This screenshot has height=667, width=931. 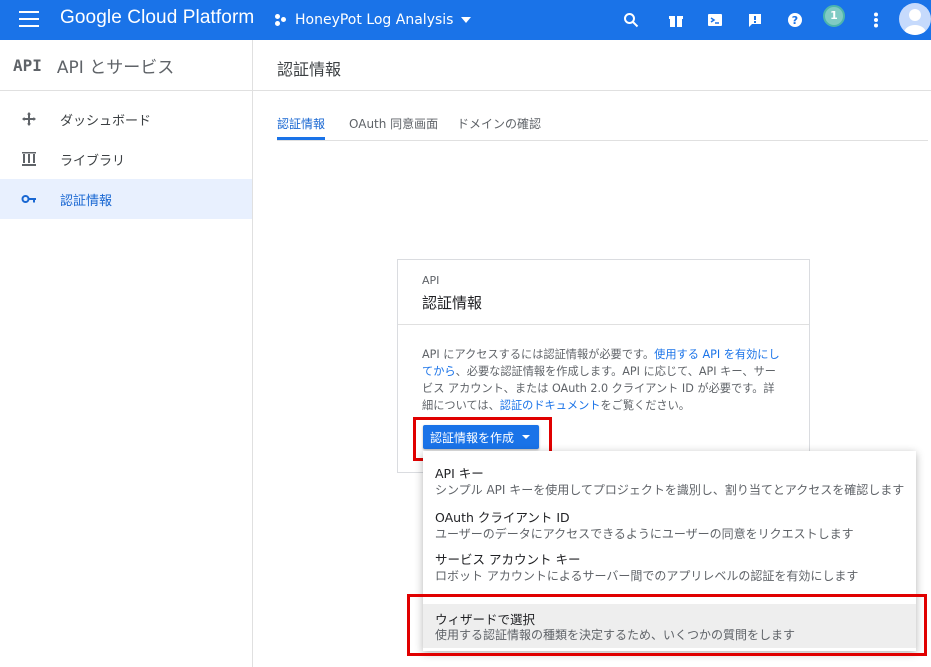 I want to click on avatar, so click(x=915, y=19).